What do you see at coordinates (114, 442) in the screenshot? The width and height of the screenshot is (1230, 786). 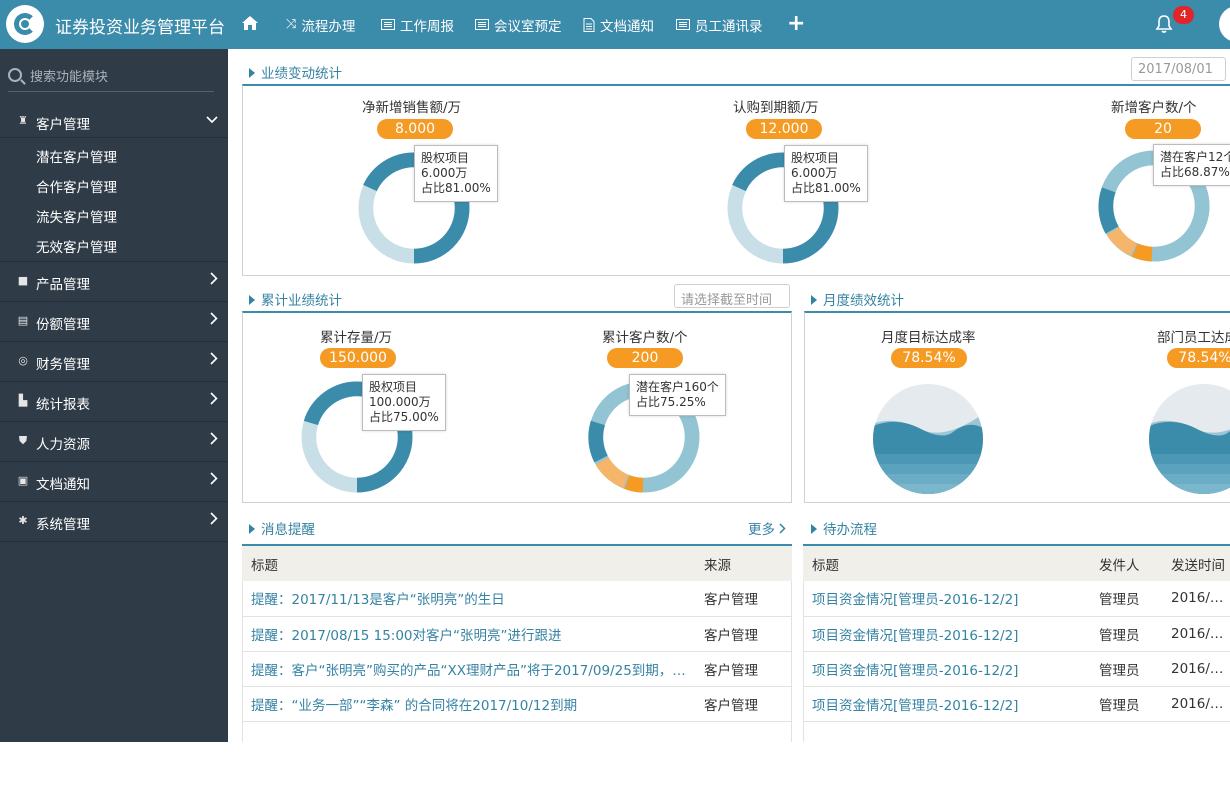 I see `sidebar-item-hr: ⛊ 人力资源` at bounding box center [114, 442].